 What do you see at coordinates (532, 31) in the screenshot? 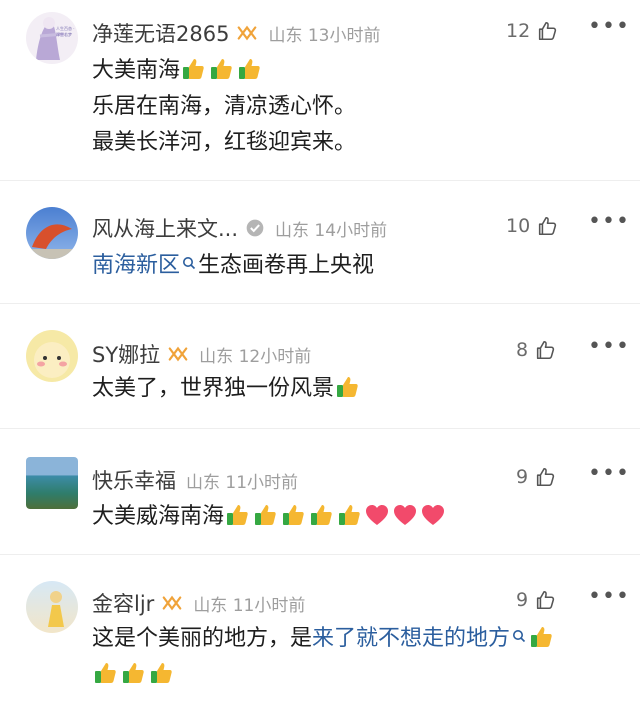
I see `like-button: 12` at bounding box center [532, 31].